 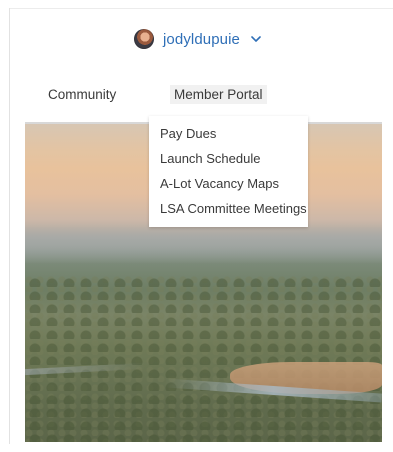 What do you see at coordinates (228, 133) in the screenshot?
I see `menu-item-pay-dues: Pay Dues` at bounding box center [228, 133].